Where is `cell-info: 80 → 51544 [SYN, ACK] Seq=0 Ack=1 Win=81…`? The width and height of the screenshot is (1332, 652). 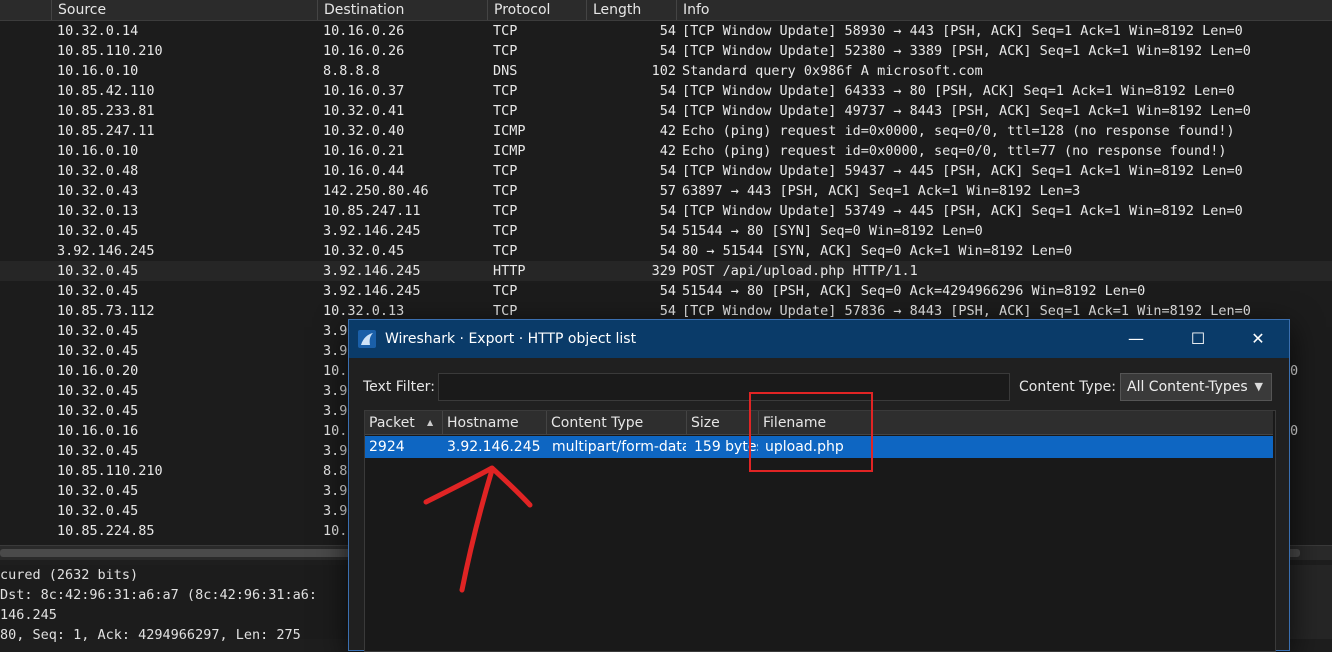
cell-info: 80 → 51544 [SYN, ACK] Seq=0 Ack=1 Win=81… is located at coordinates (877, 251).